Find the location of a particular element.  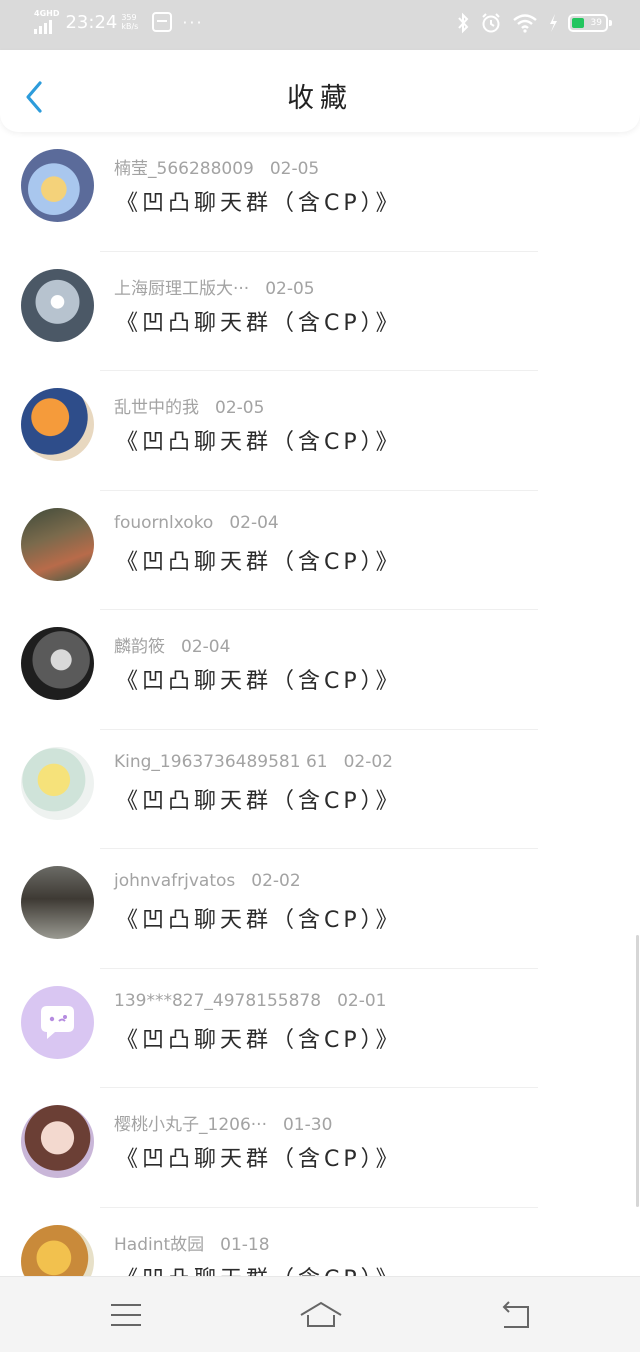

chat-bubble-icon is located at coordinates (57, 1022).